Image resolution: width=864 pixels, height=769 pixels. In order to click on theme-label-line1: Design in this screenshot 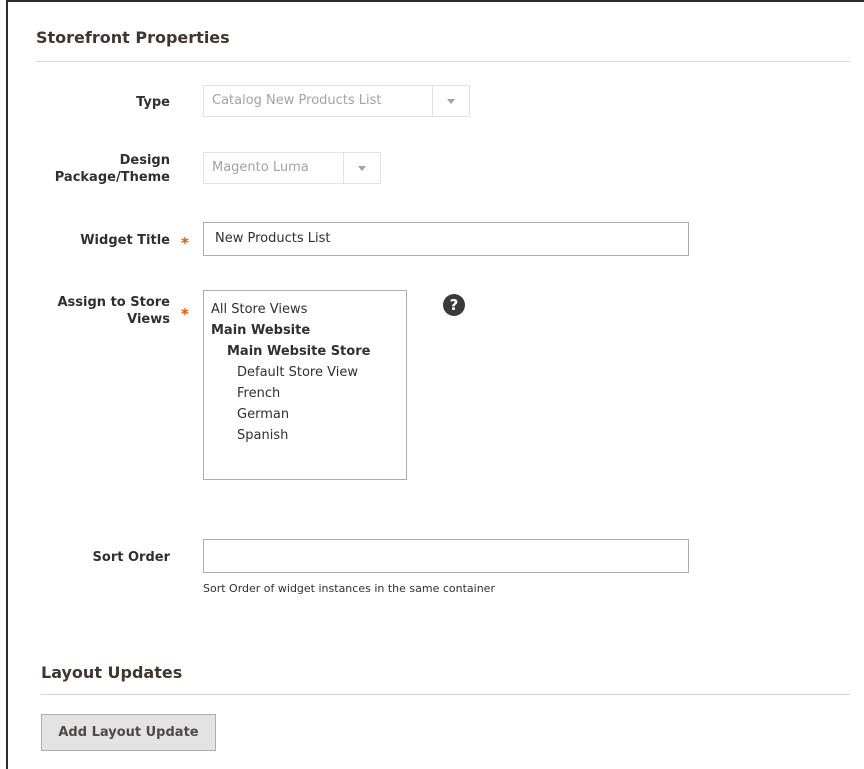, I will do `click(144, 160)`.